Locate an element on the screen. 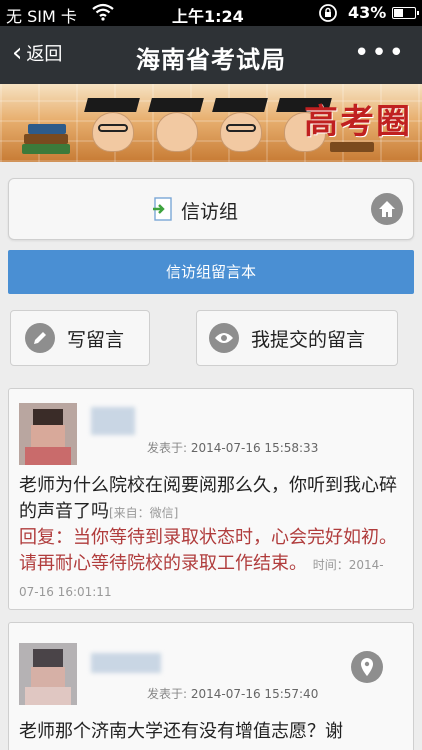 This screenshot has height=750, width=422. write-message-label: 写留言 is located at coordinates (96, 339).